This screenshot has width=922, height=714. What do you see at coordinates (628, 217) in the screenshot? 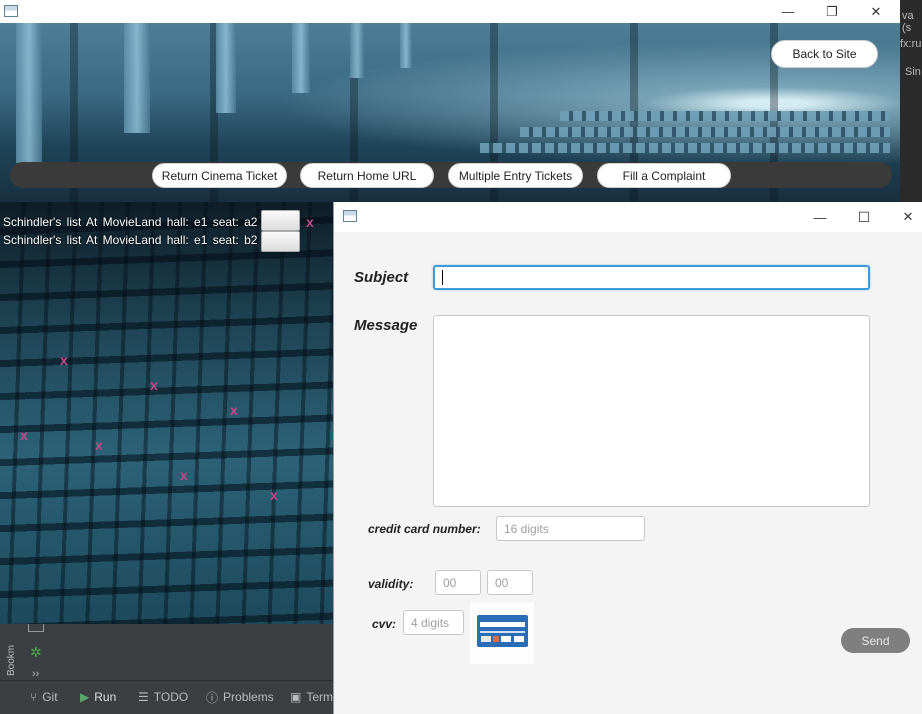
I see `complaint-title-bar: — ☐ ✕` at bounding box center [628, 217].